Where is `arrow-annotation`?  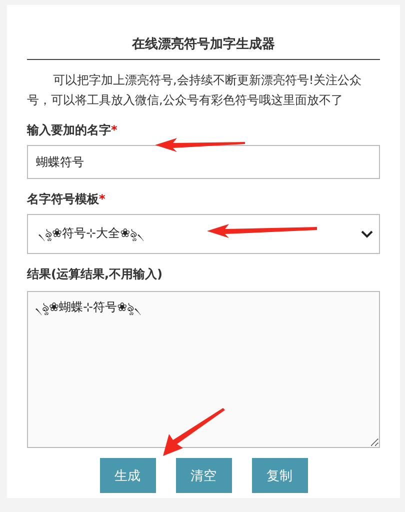
arrow-annotation is located at coordinates (194, 432).